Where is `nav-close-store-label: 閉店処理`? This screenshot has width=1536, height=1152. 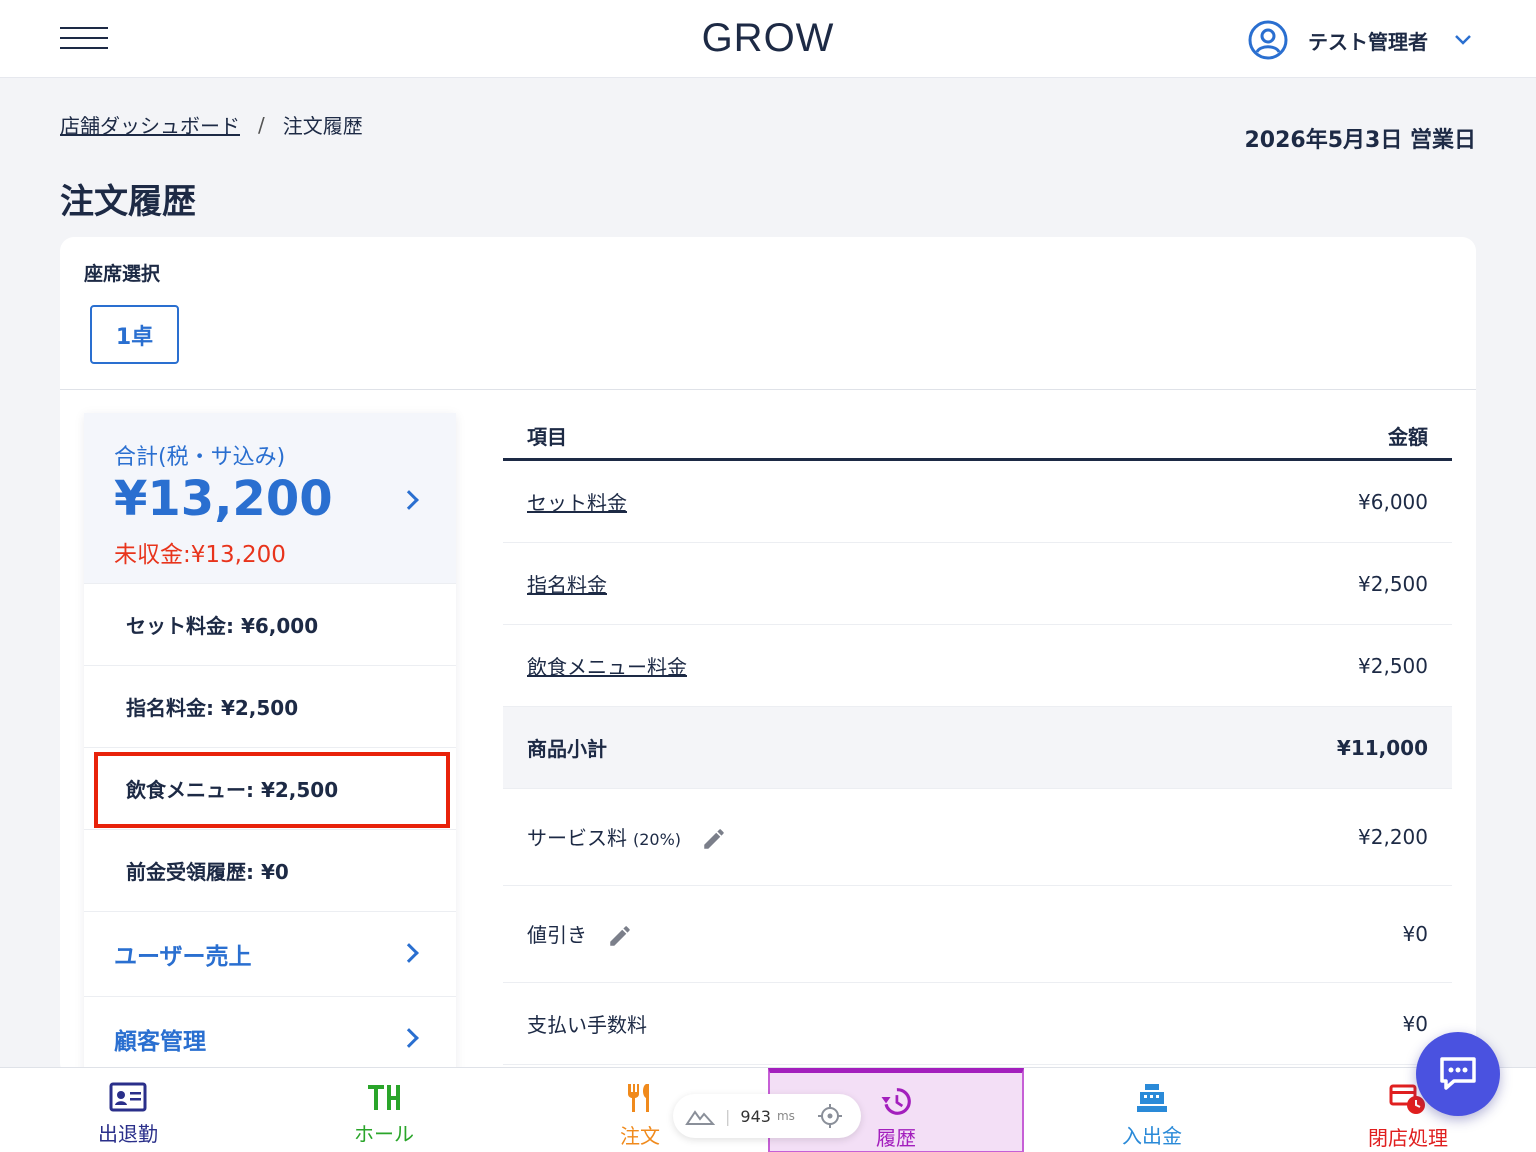 nav-close-store-label: 閉店処理 is located at coordinates (1408, 1138).